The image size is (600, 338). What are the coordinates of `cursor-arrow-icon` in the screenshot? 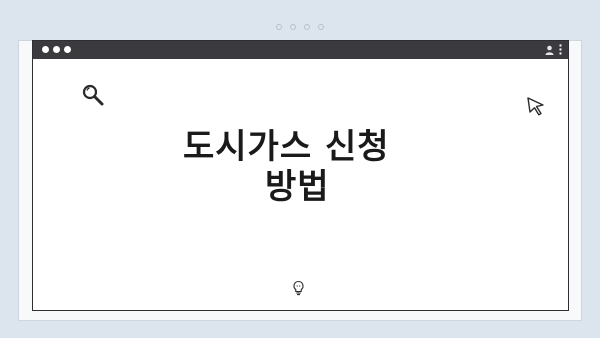 It's located at (536, 108).